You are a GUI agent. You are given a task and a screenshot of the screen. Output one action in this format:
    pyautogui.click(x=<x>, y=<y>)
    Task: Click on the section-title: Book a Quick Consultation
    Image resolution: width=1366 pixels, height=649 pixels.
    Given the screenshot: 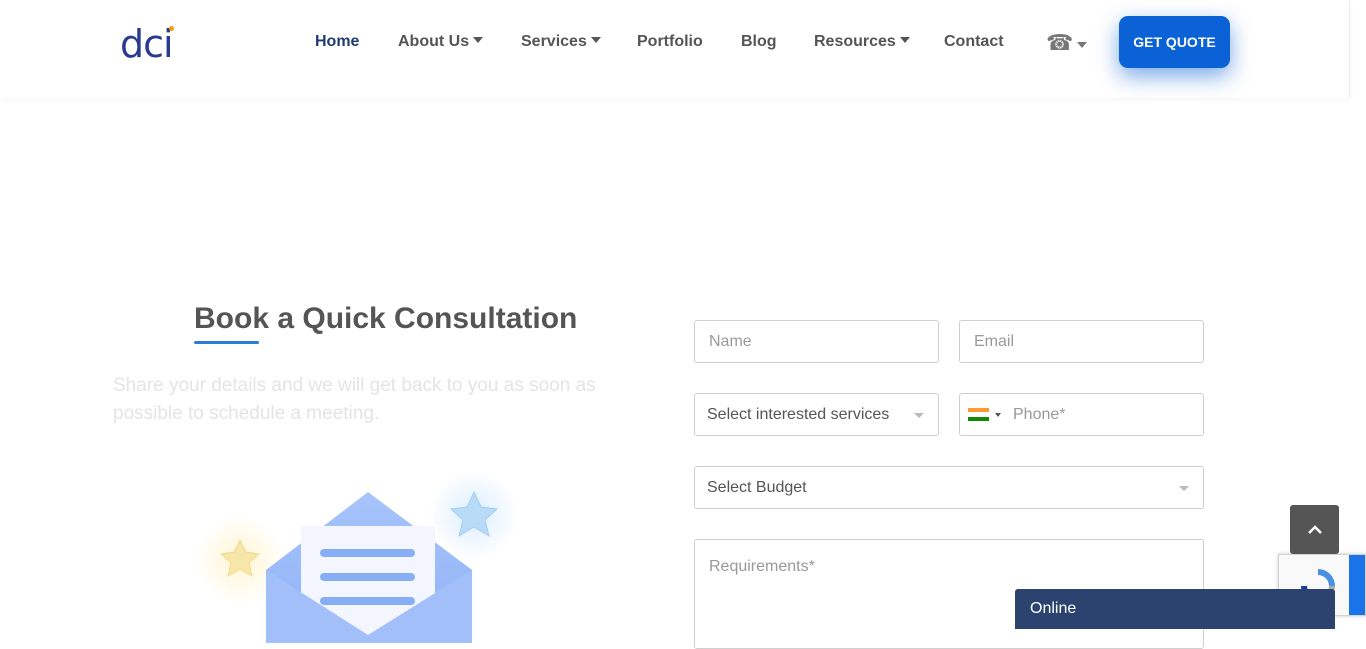 What is the action you would take?
    pyautogui.click(x=386, y=318)
    